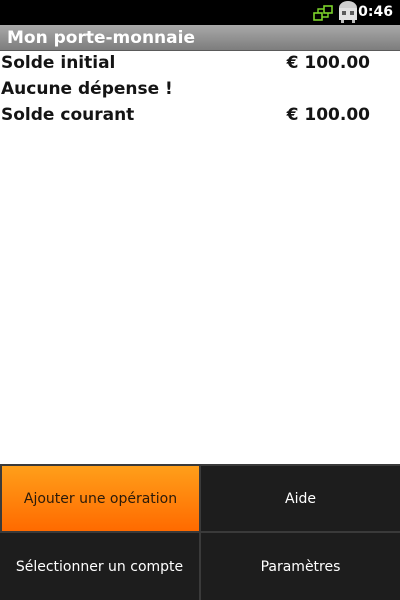  I want to click on add-operation-button: Ajouter une opération, so click(100, 498).